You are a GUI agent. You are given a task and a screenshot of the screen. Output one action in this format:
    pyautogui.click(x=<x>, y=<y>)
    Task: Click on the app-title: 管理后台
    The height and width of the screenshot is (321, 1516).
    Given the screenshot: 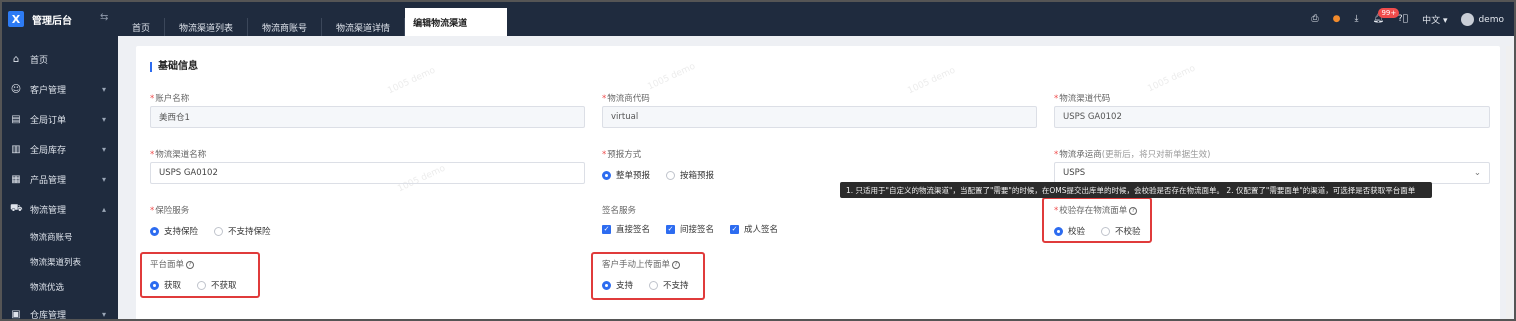 What is the action you would take?
    pyautogui.click(x=52, y=21)
    